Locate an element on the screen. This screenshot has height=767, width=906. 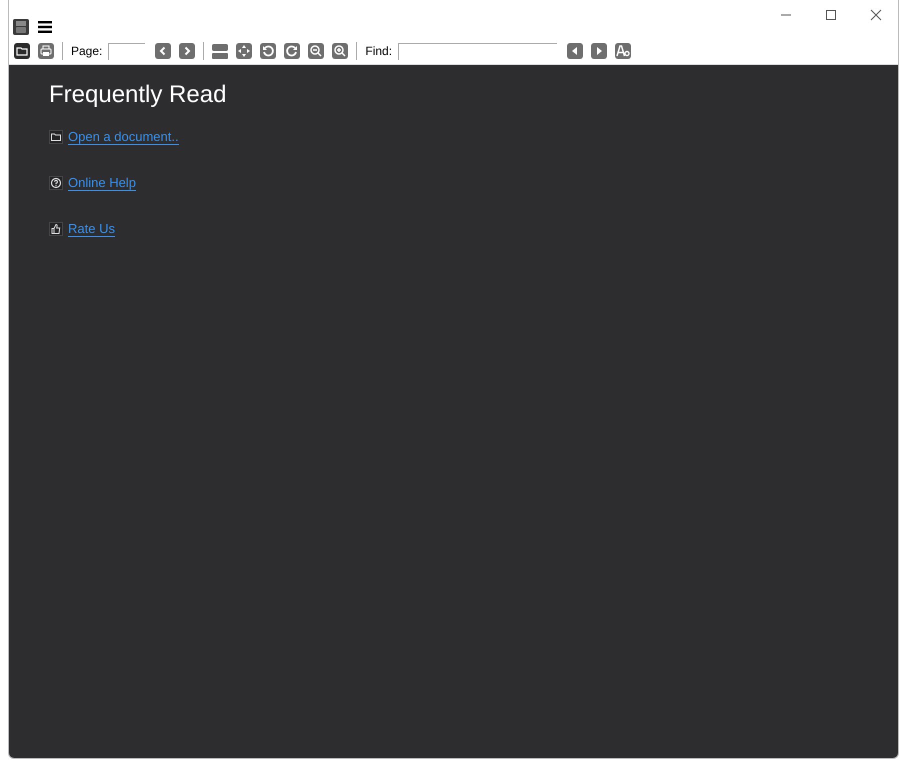
page-heading: Frequently Read is located at coordinates (138, 95).